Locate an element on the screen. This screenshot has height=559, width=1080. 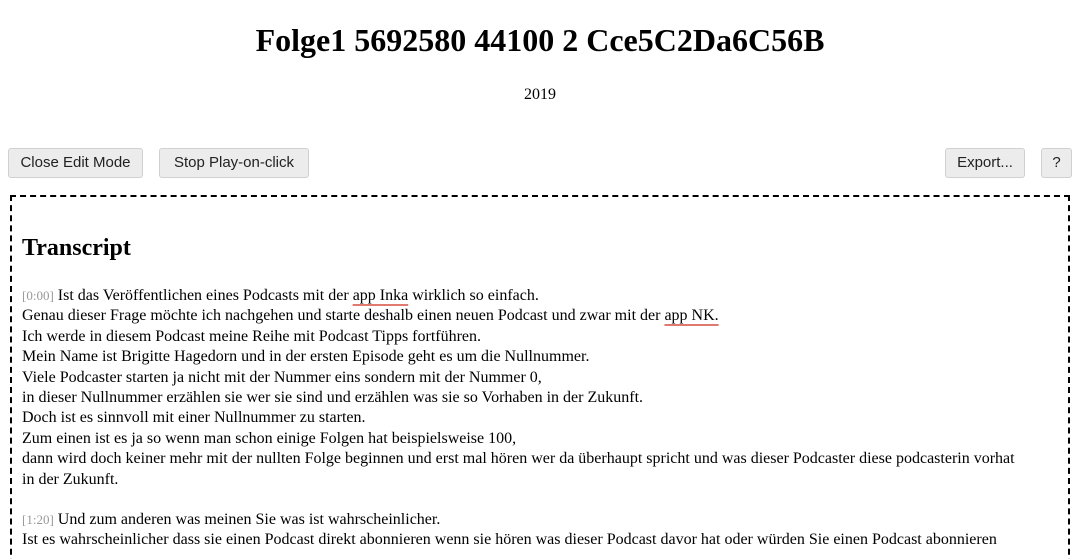
episode-year: 2019 is located at coordinates (540, 94).